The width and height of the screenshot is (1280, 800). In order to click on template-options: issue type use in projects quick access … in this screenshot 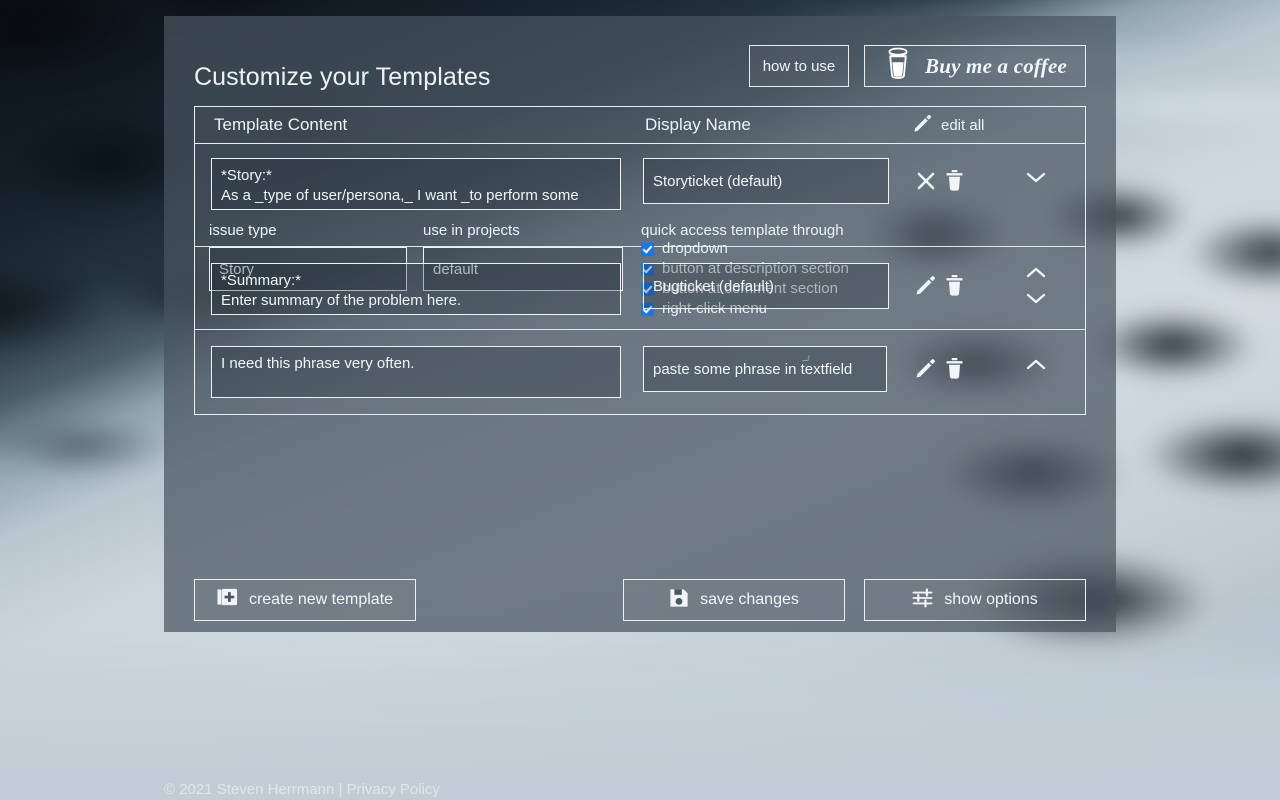, I will do `click(640, 269)`.